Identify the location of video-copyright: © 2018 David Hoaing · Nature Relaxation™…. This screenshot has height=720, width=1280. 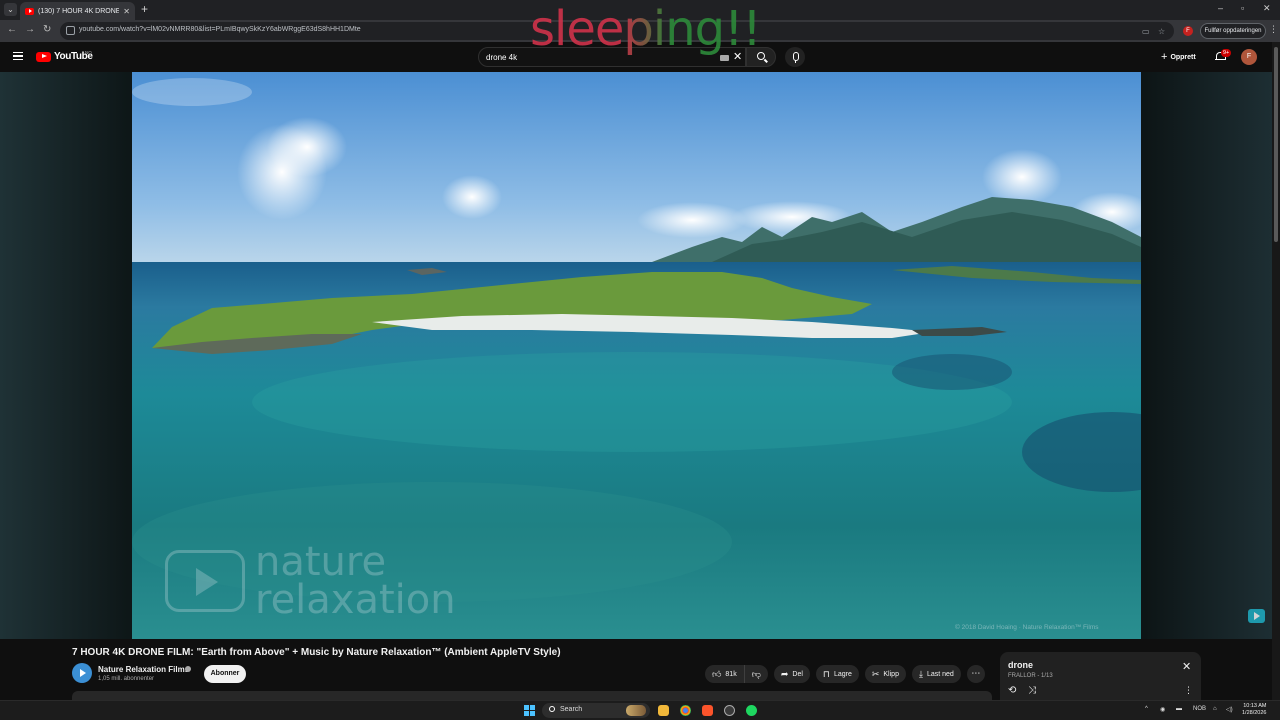
(1027, 627).